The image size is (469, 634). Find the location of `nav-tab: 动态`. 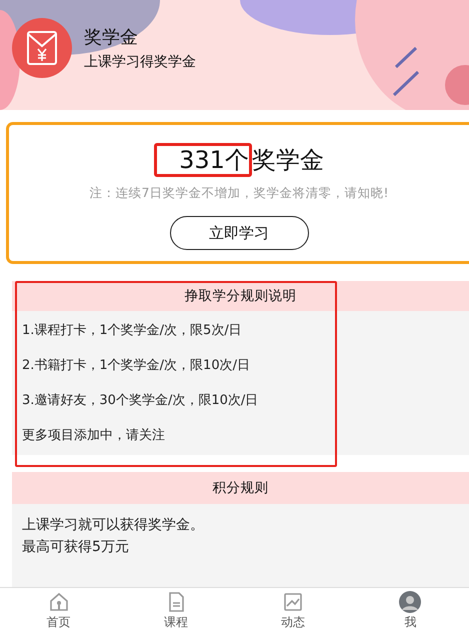

nav-tab: 动态 is located at coordinates (293, 611).